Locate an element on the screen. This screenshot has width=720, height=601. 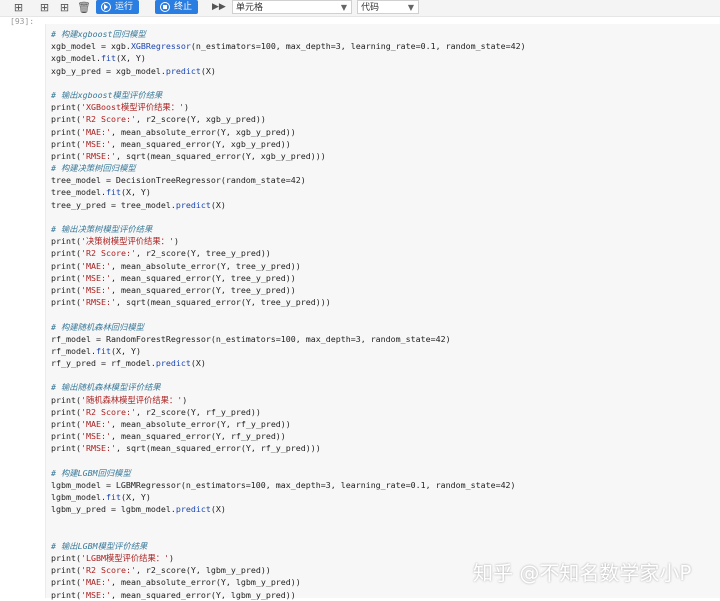
stop-icon is located at coordinates (165, 7).